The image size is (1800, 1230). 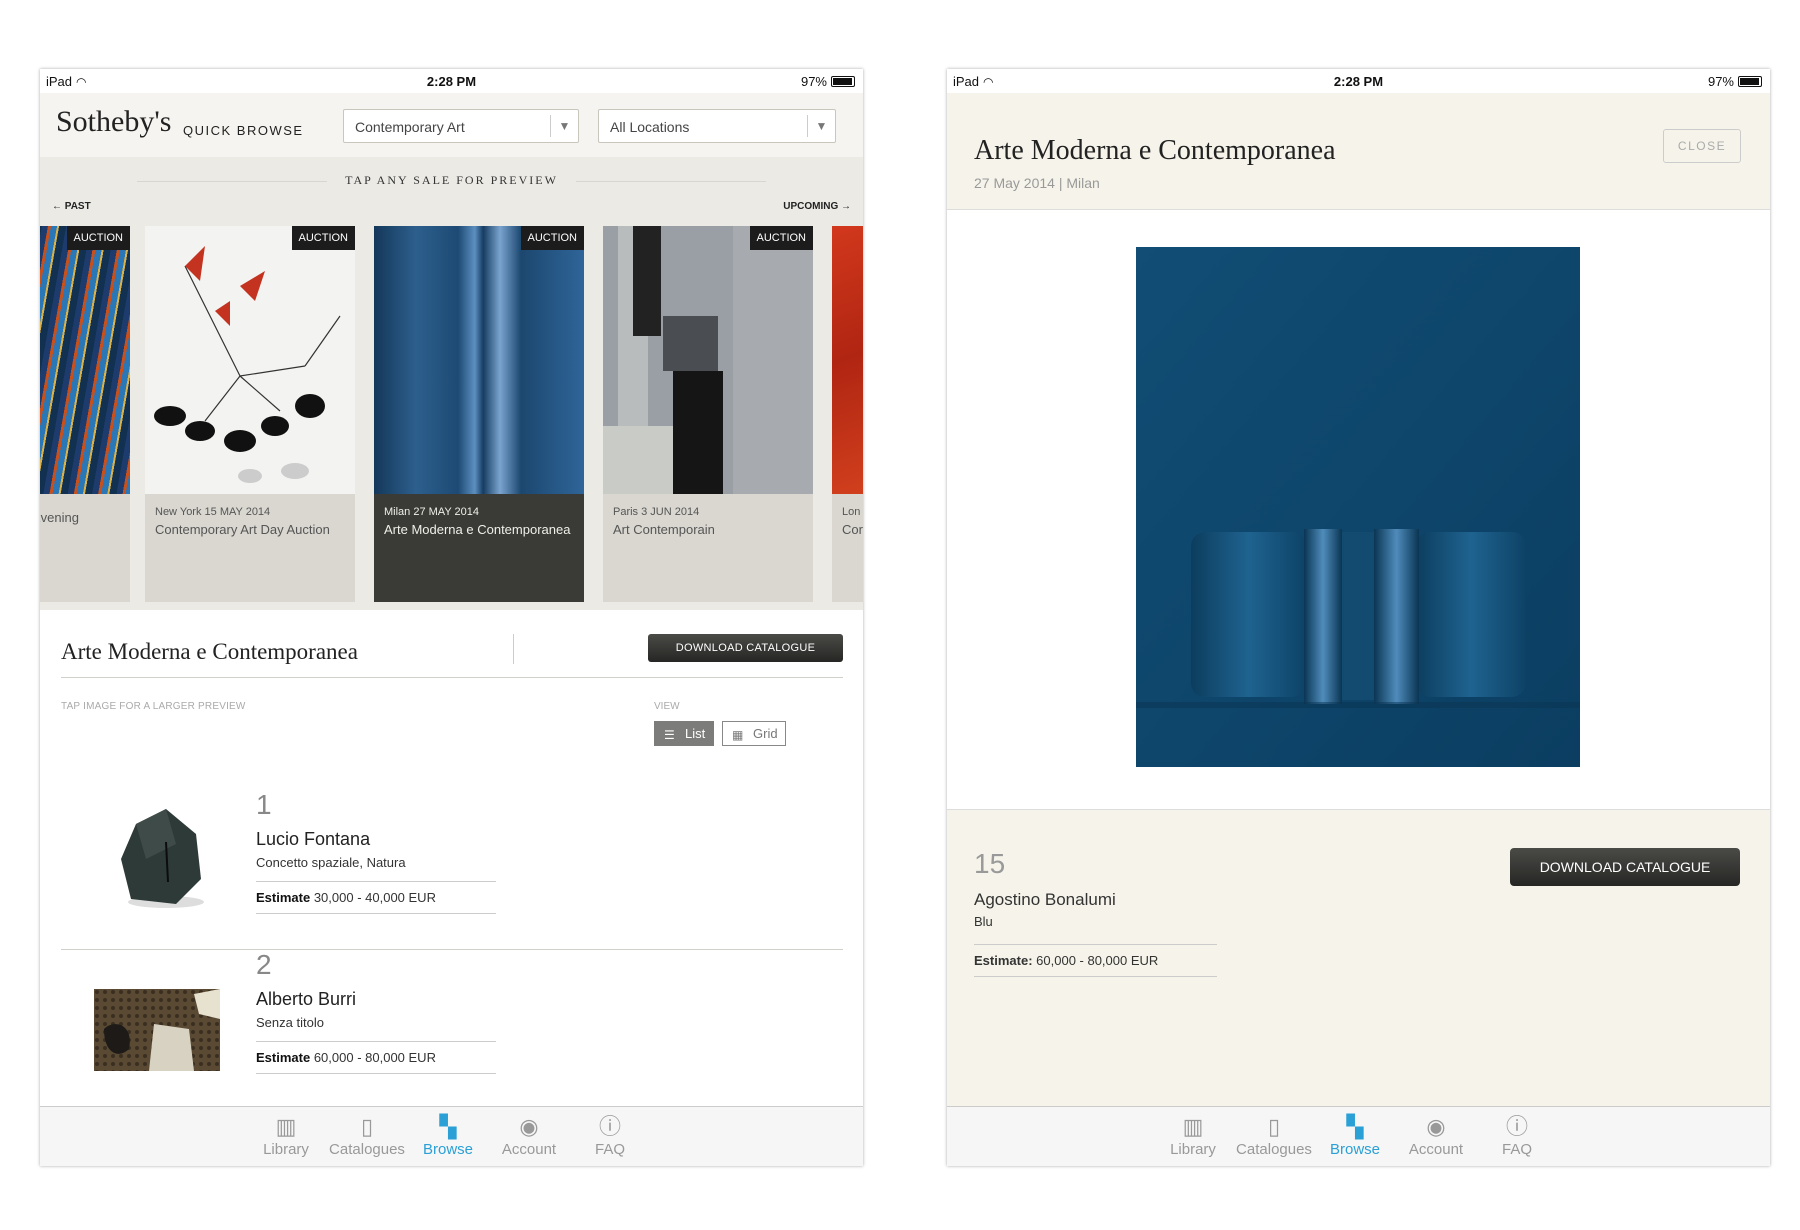 I want to click on sale-name: Cor Auc, so click(x=852, y=529).